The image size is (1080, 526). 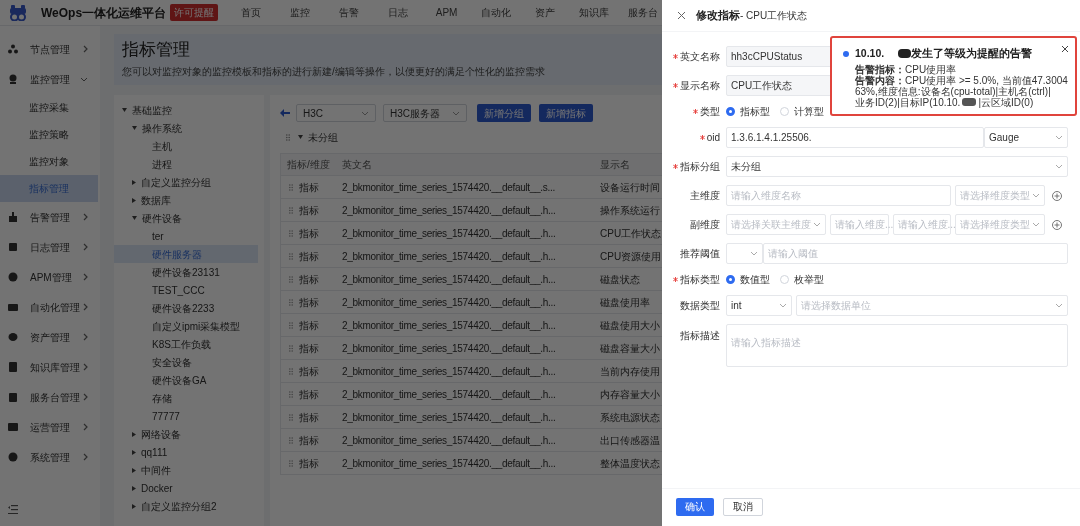 I want to click on group-label: 未分组, so click(x=323, y=137).